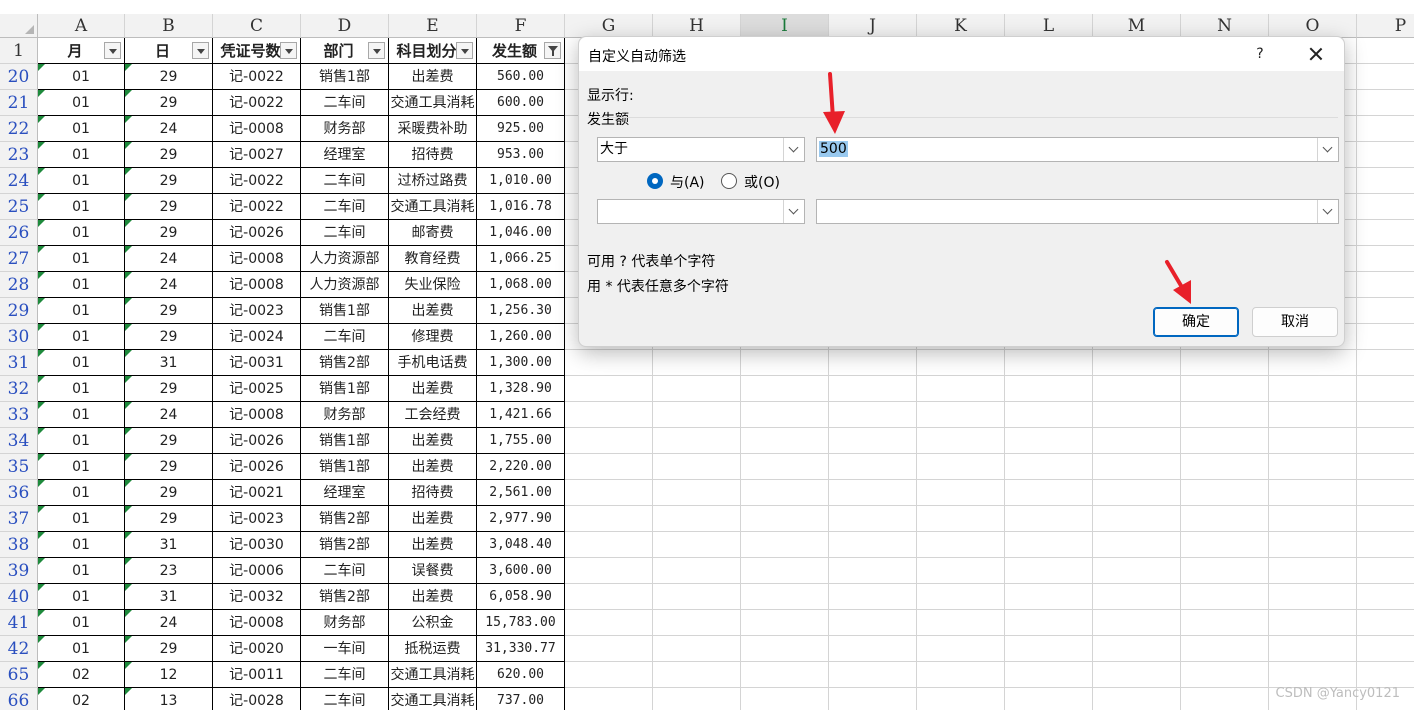 Image resolution: width=1414 pixels, height=710 pixels. Describe the element at coordinates (433, 337) in the screenshot. I see `table-cell: 修理费` at that location.